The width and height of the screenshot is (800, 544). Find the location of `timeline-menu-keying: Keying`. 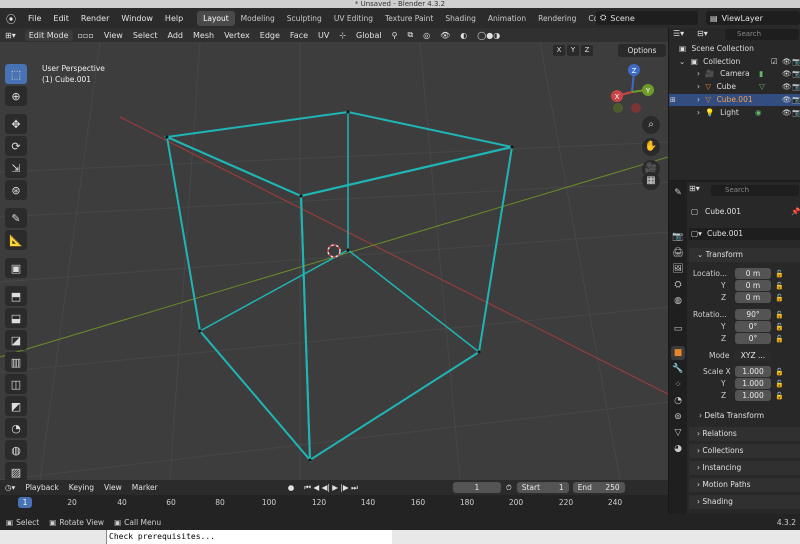

timeline-menu-keying: Keying is located at coordinates (81, 487).